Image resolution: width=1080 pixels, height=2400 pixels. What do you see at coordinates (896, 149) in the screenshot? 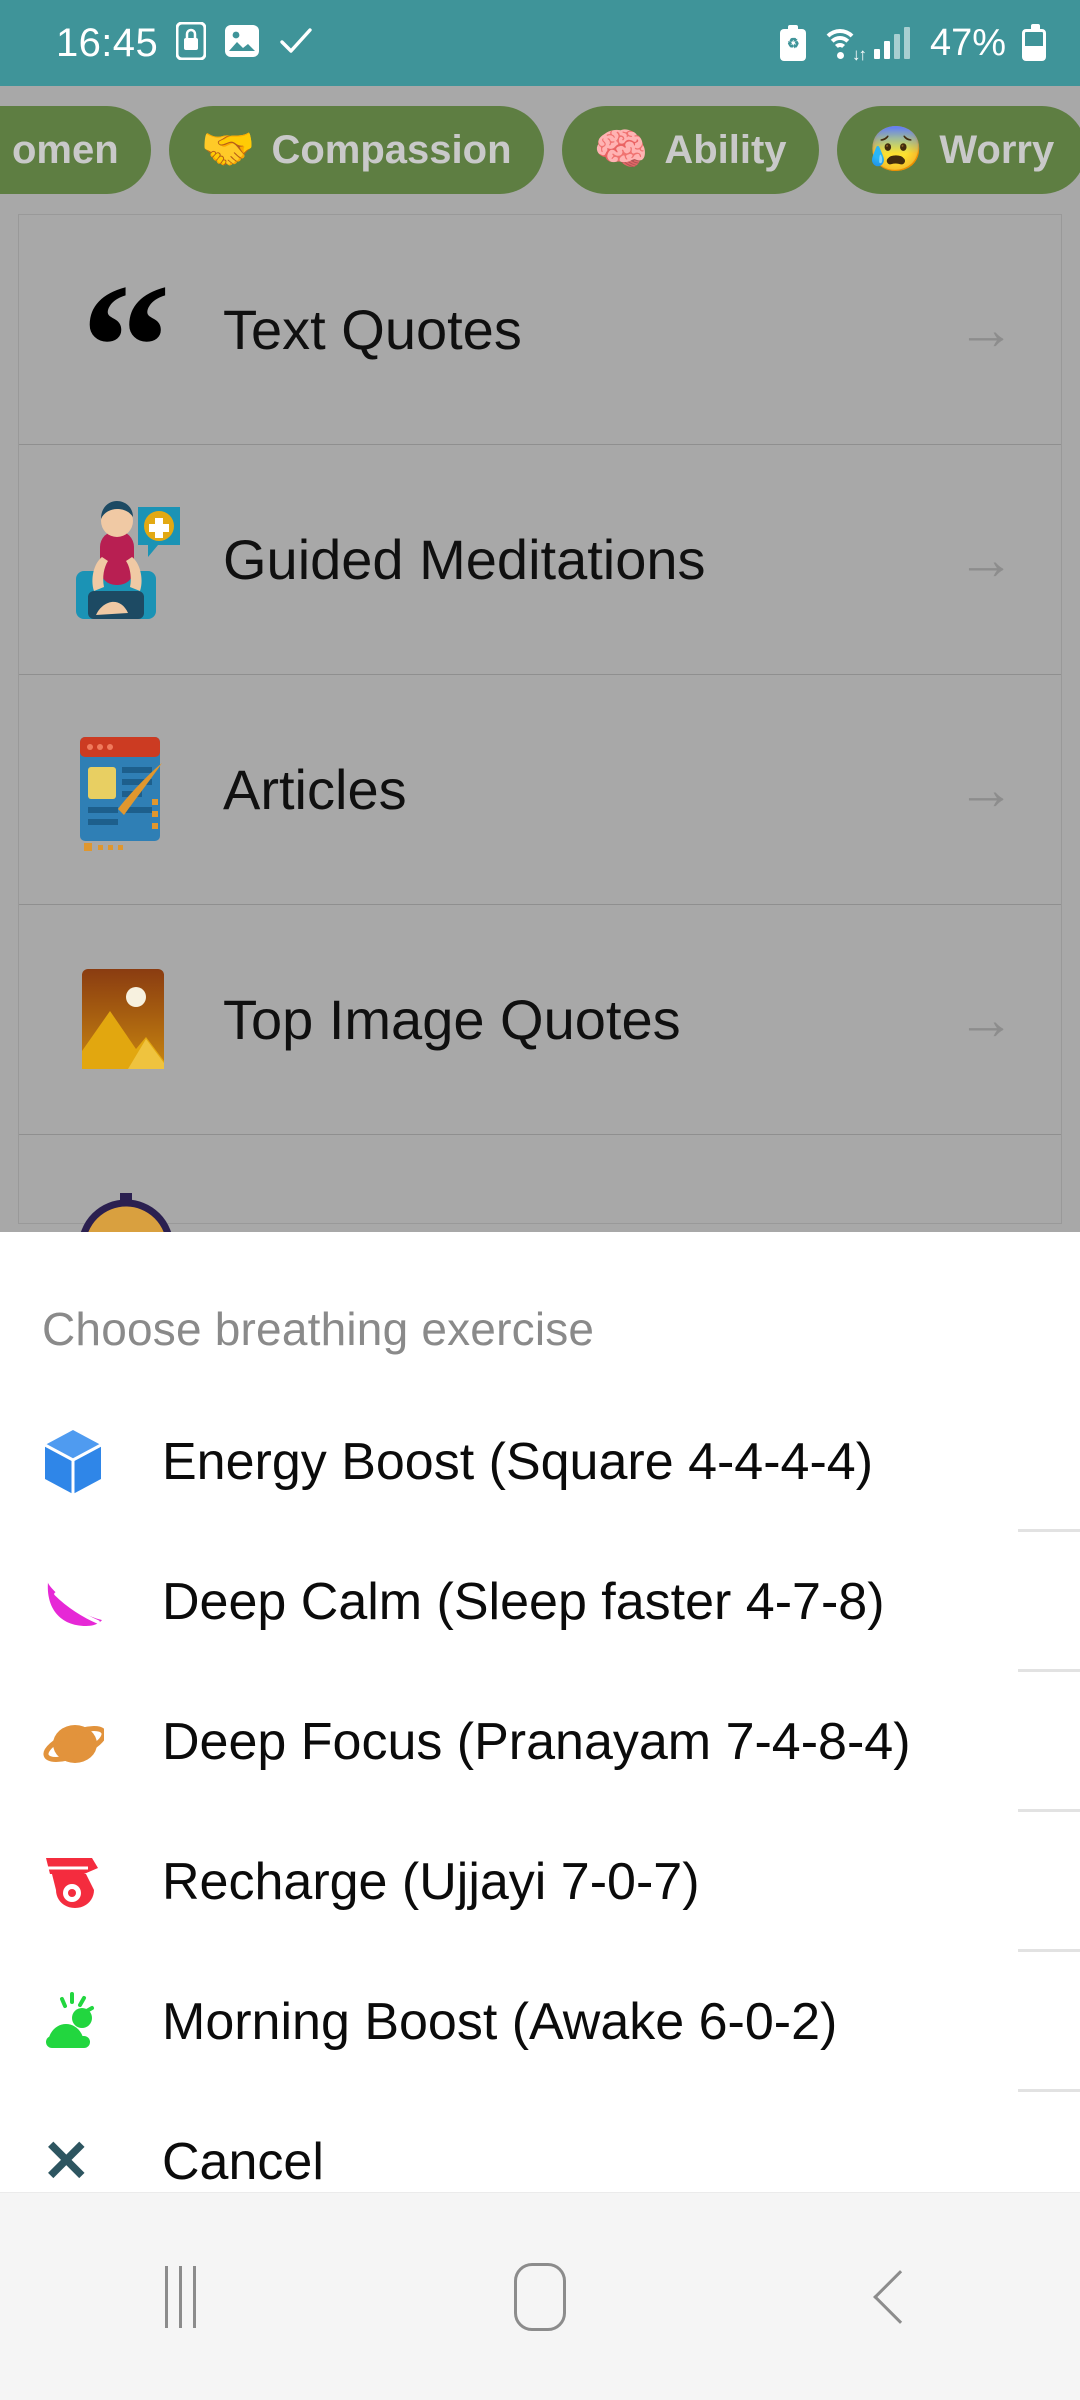
I see `worry-head-icon: 😰` at bounding box center [896, 149].